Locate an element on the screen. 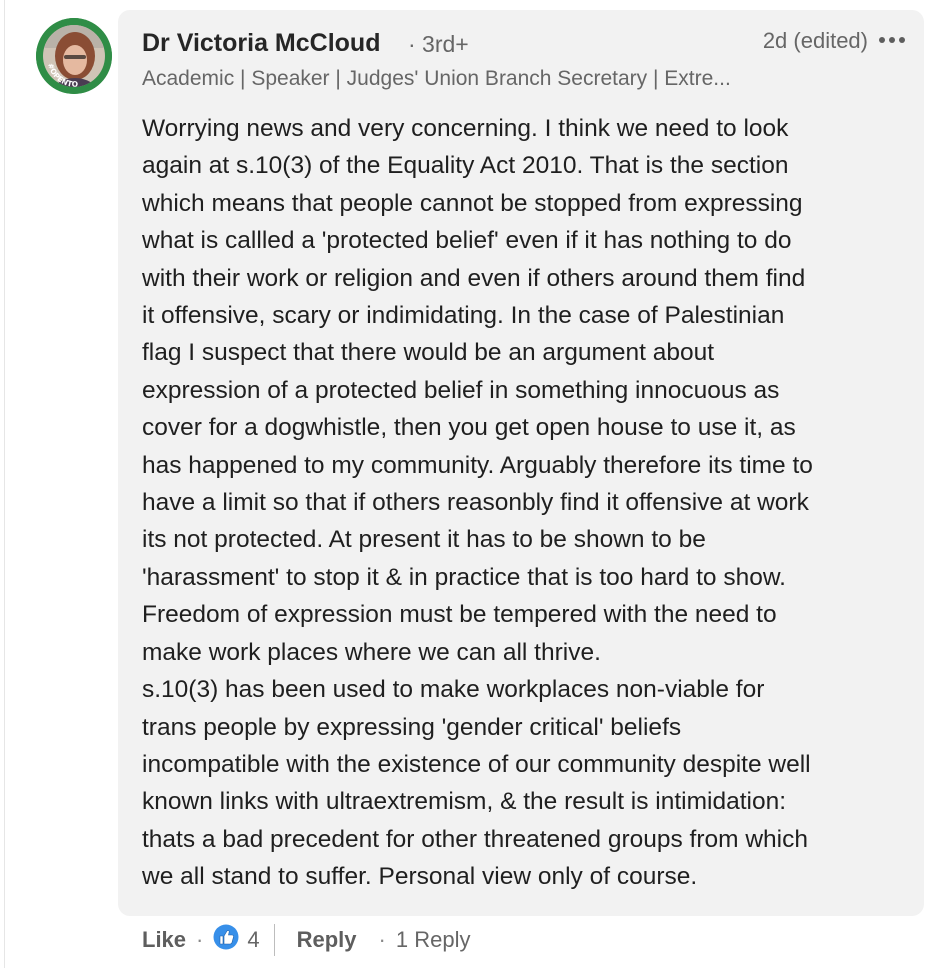 The width and height of the screenshot is (952, 968). author-name: Dr Victoria McCloud is located at coordinates (261, 43).